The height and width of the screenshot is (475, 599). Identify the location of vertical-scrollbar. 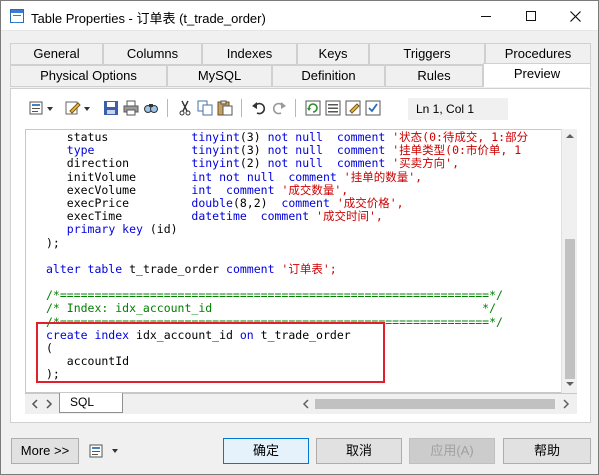
(569, 261).